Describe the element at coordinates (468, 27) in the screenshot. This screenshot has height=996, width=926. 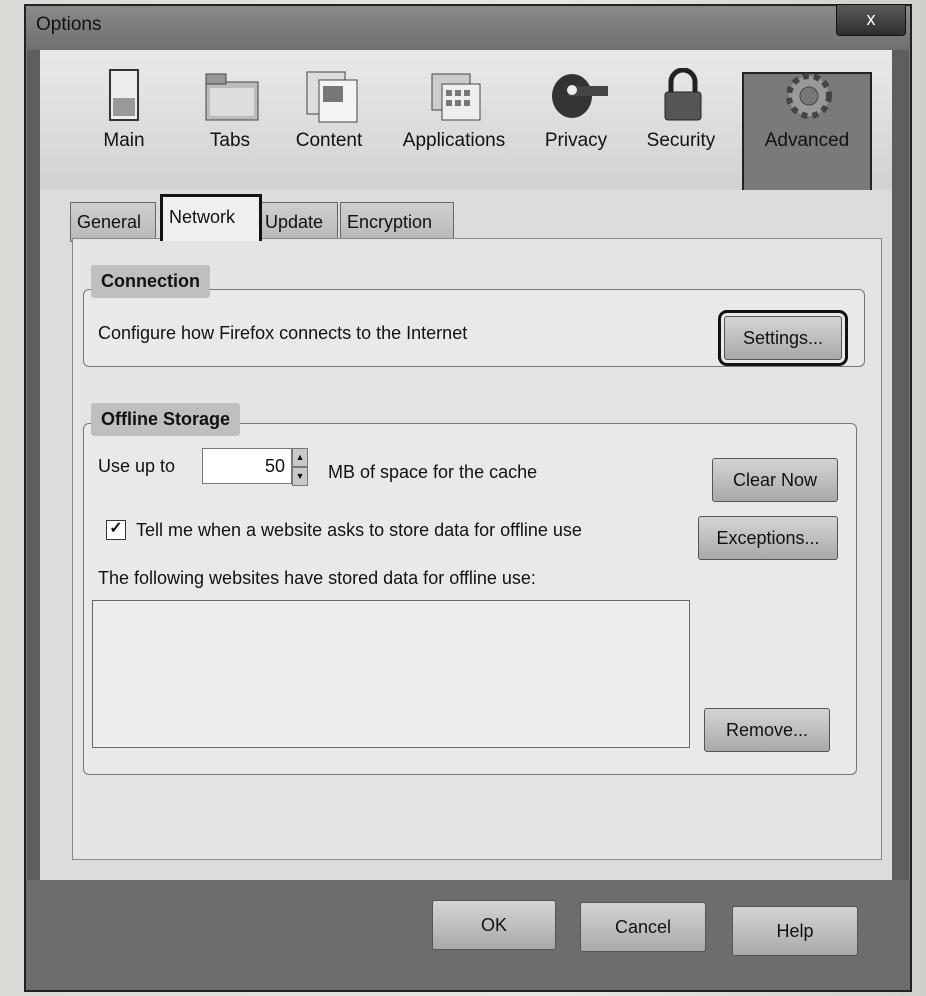
I see `title-bar: Options x` at that location.